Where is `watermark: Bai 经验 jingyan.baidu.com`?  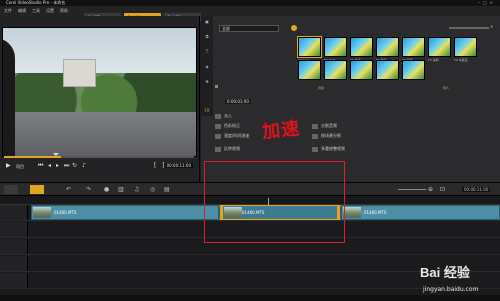 watermark: Bai 经验 jingyan.baidu.com is located at coordinates (459, 280).